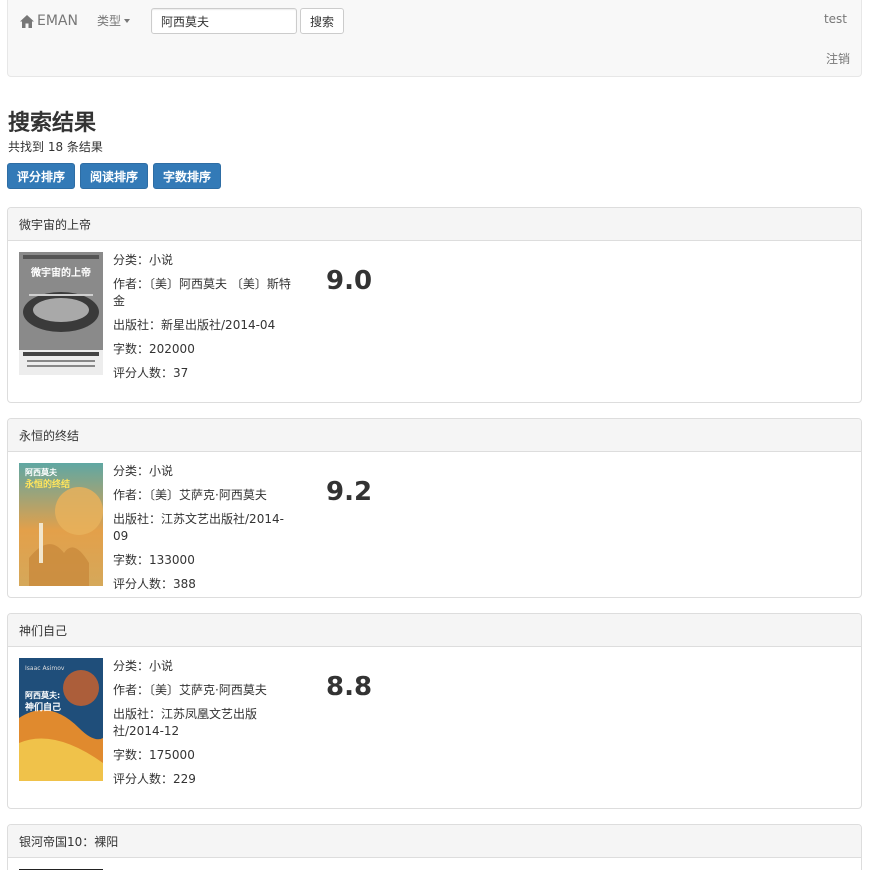 The width and height of the screenshot is (881, 870). I want to click on sort-button-group: 评分排序 阅读排序 字数排序, so click(114, 176).